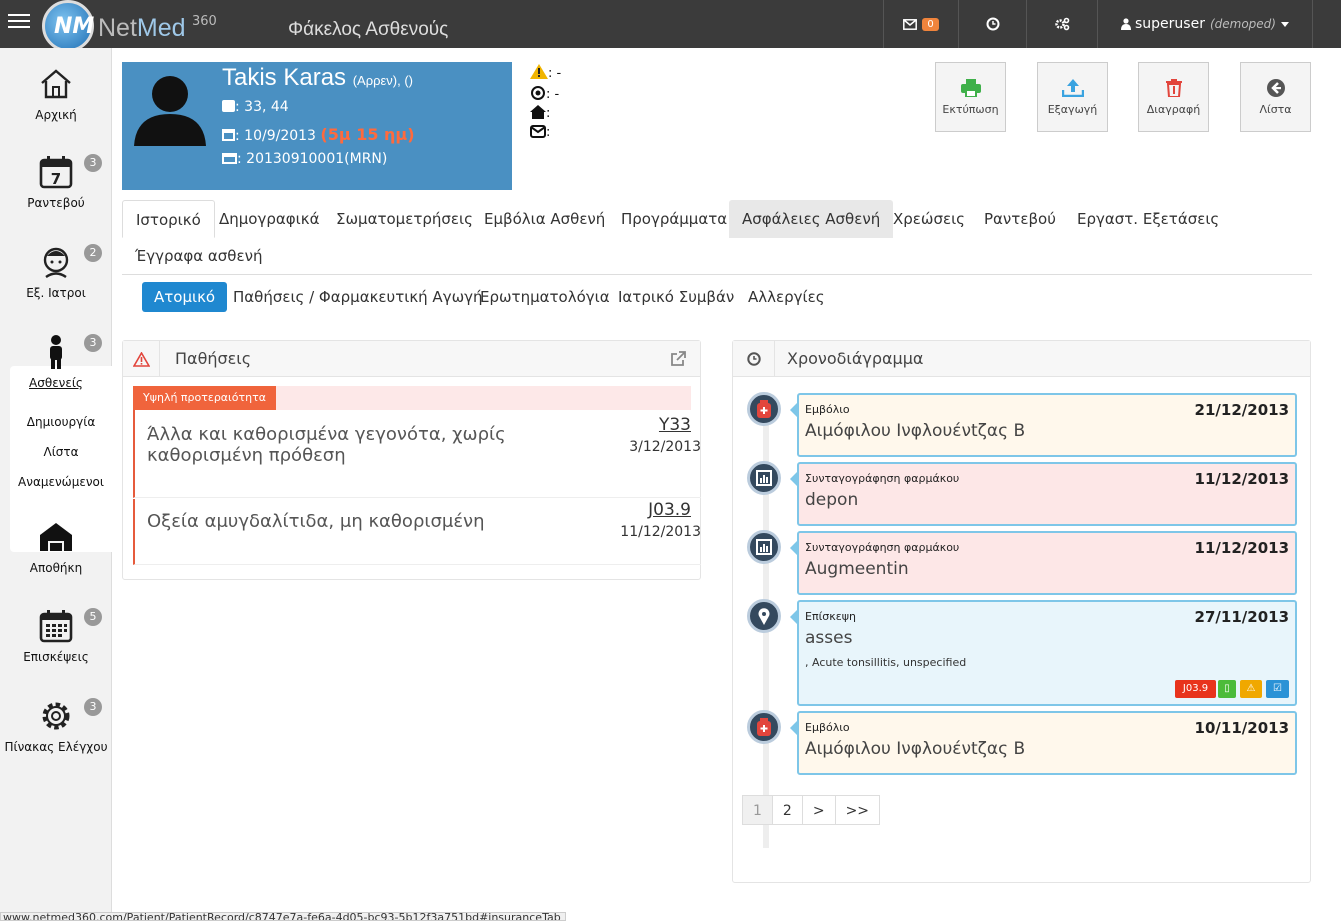  I want to click on delete-button: Διαγραφή, so click(1173, 97).